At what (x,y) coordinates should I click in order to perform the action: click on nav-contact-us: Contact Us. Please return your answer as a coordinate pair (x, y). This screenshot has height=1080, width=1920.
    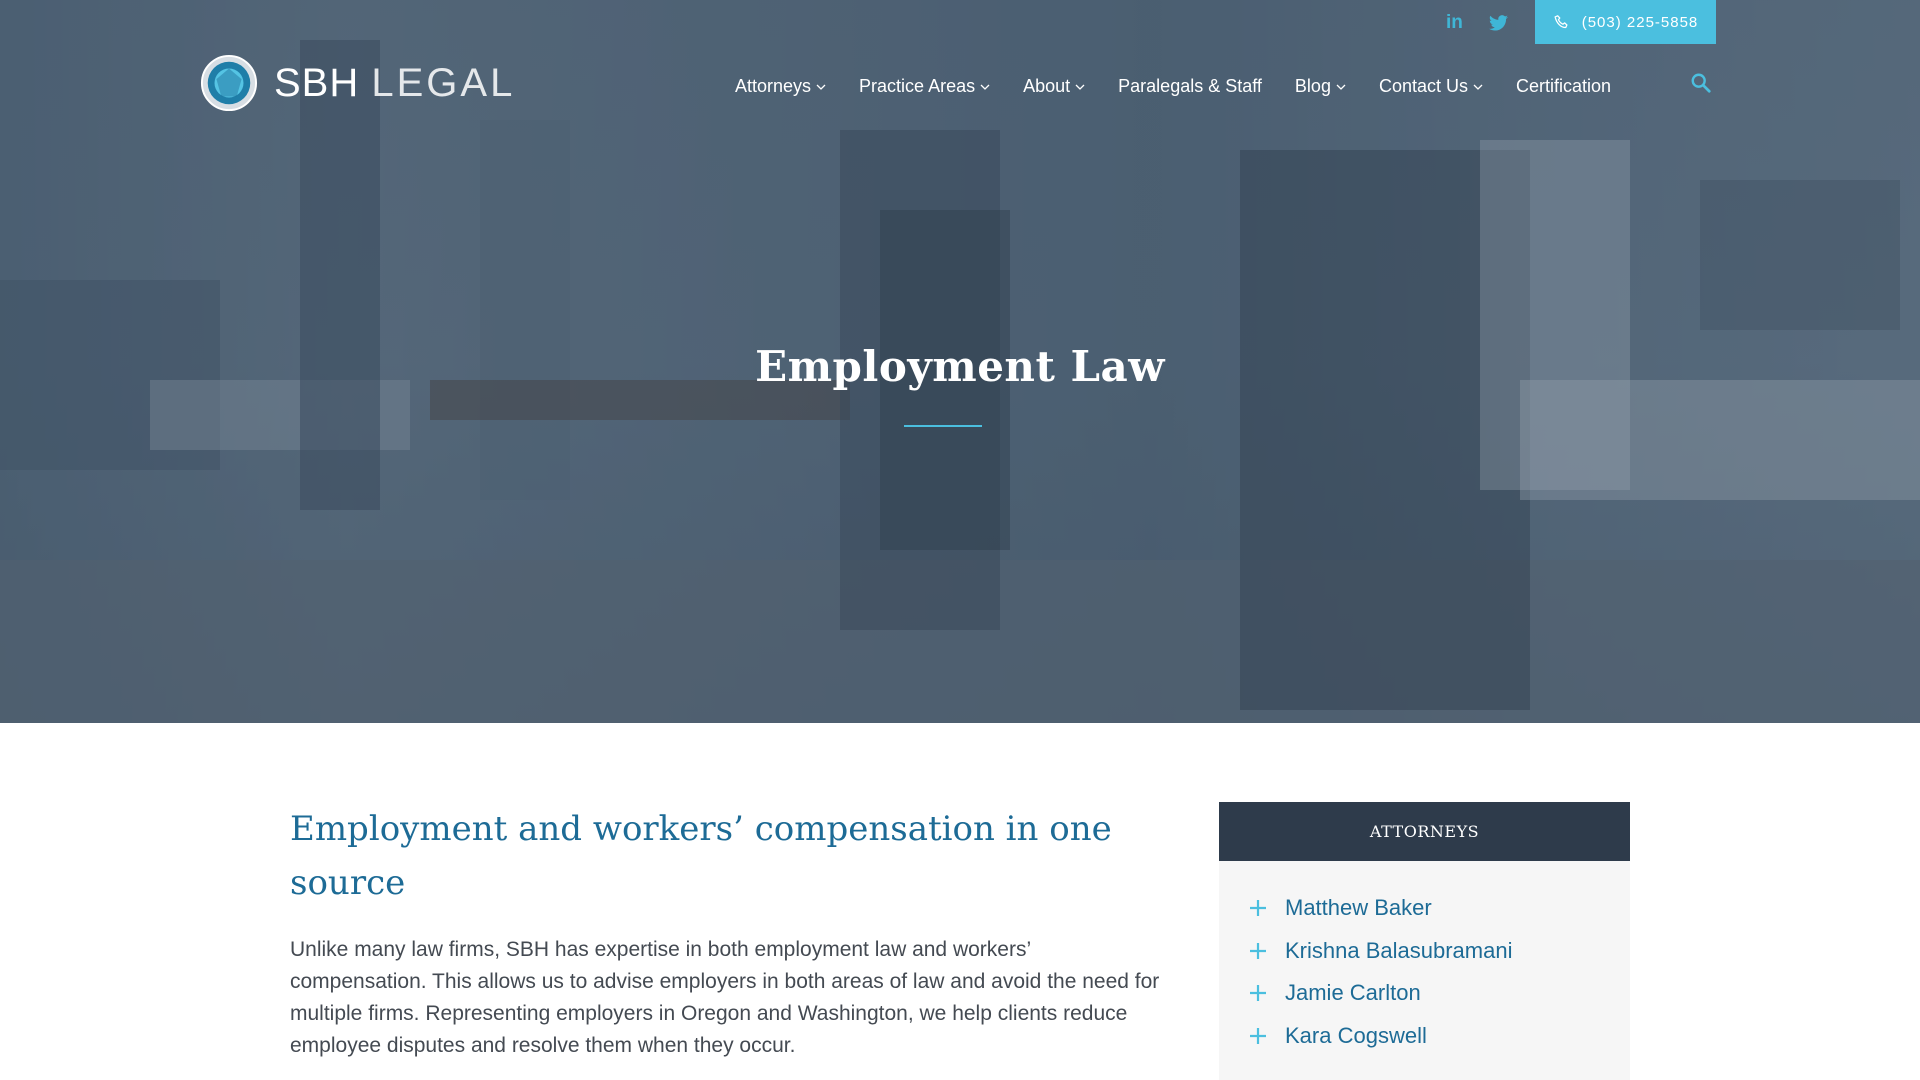
    Looking at the image, I should click on (1431, 86).